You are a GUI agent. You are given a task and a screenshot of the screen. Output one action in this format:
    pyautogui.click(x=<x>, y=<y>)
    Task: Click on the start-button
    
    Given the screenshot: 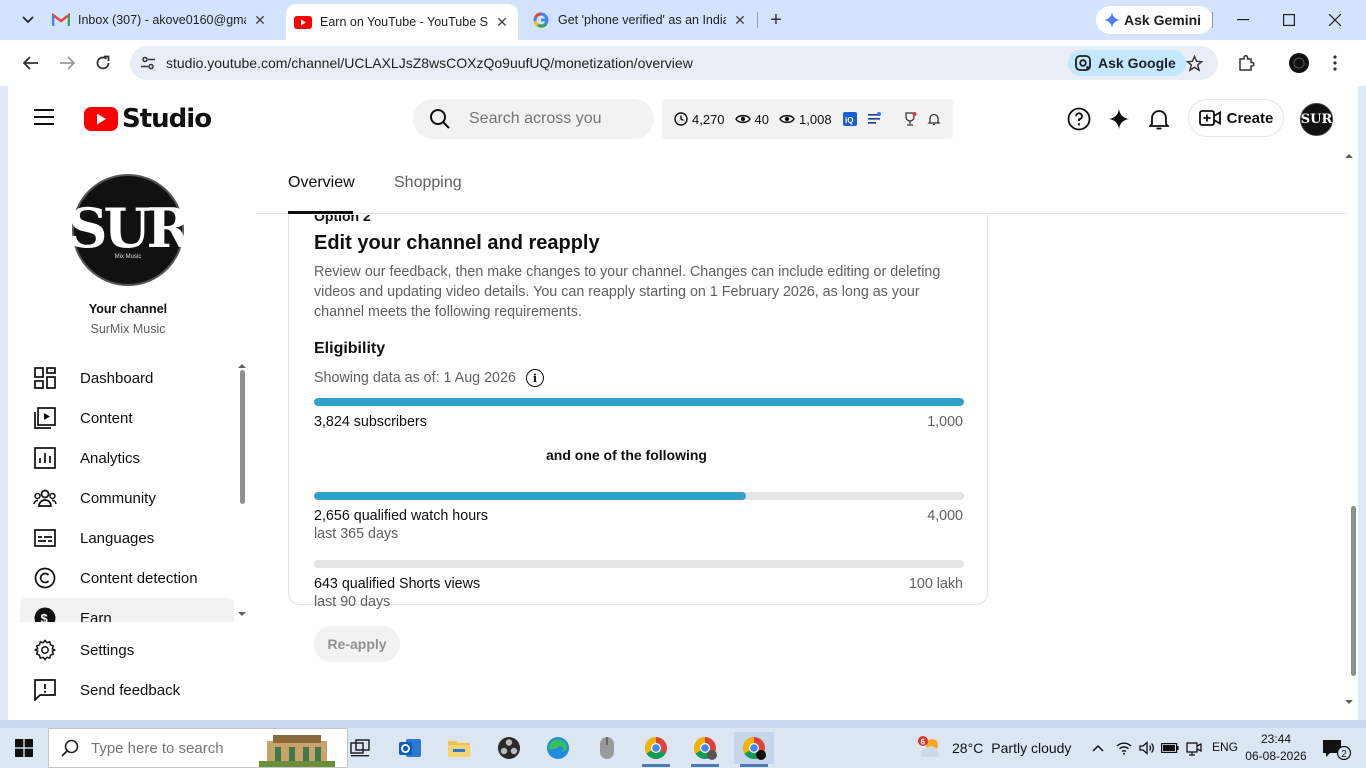 What is the action you would take?
    pyautogui.click(x=24, y=748)
    